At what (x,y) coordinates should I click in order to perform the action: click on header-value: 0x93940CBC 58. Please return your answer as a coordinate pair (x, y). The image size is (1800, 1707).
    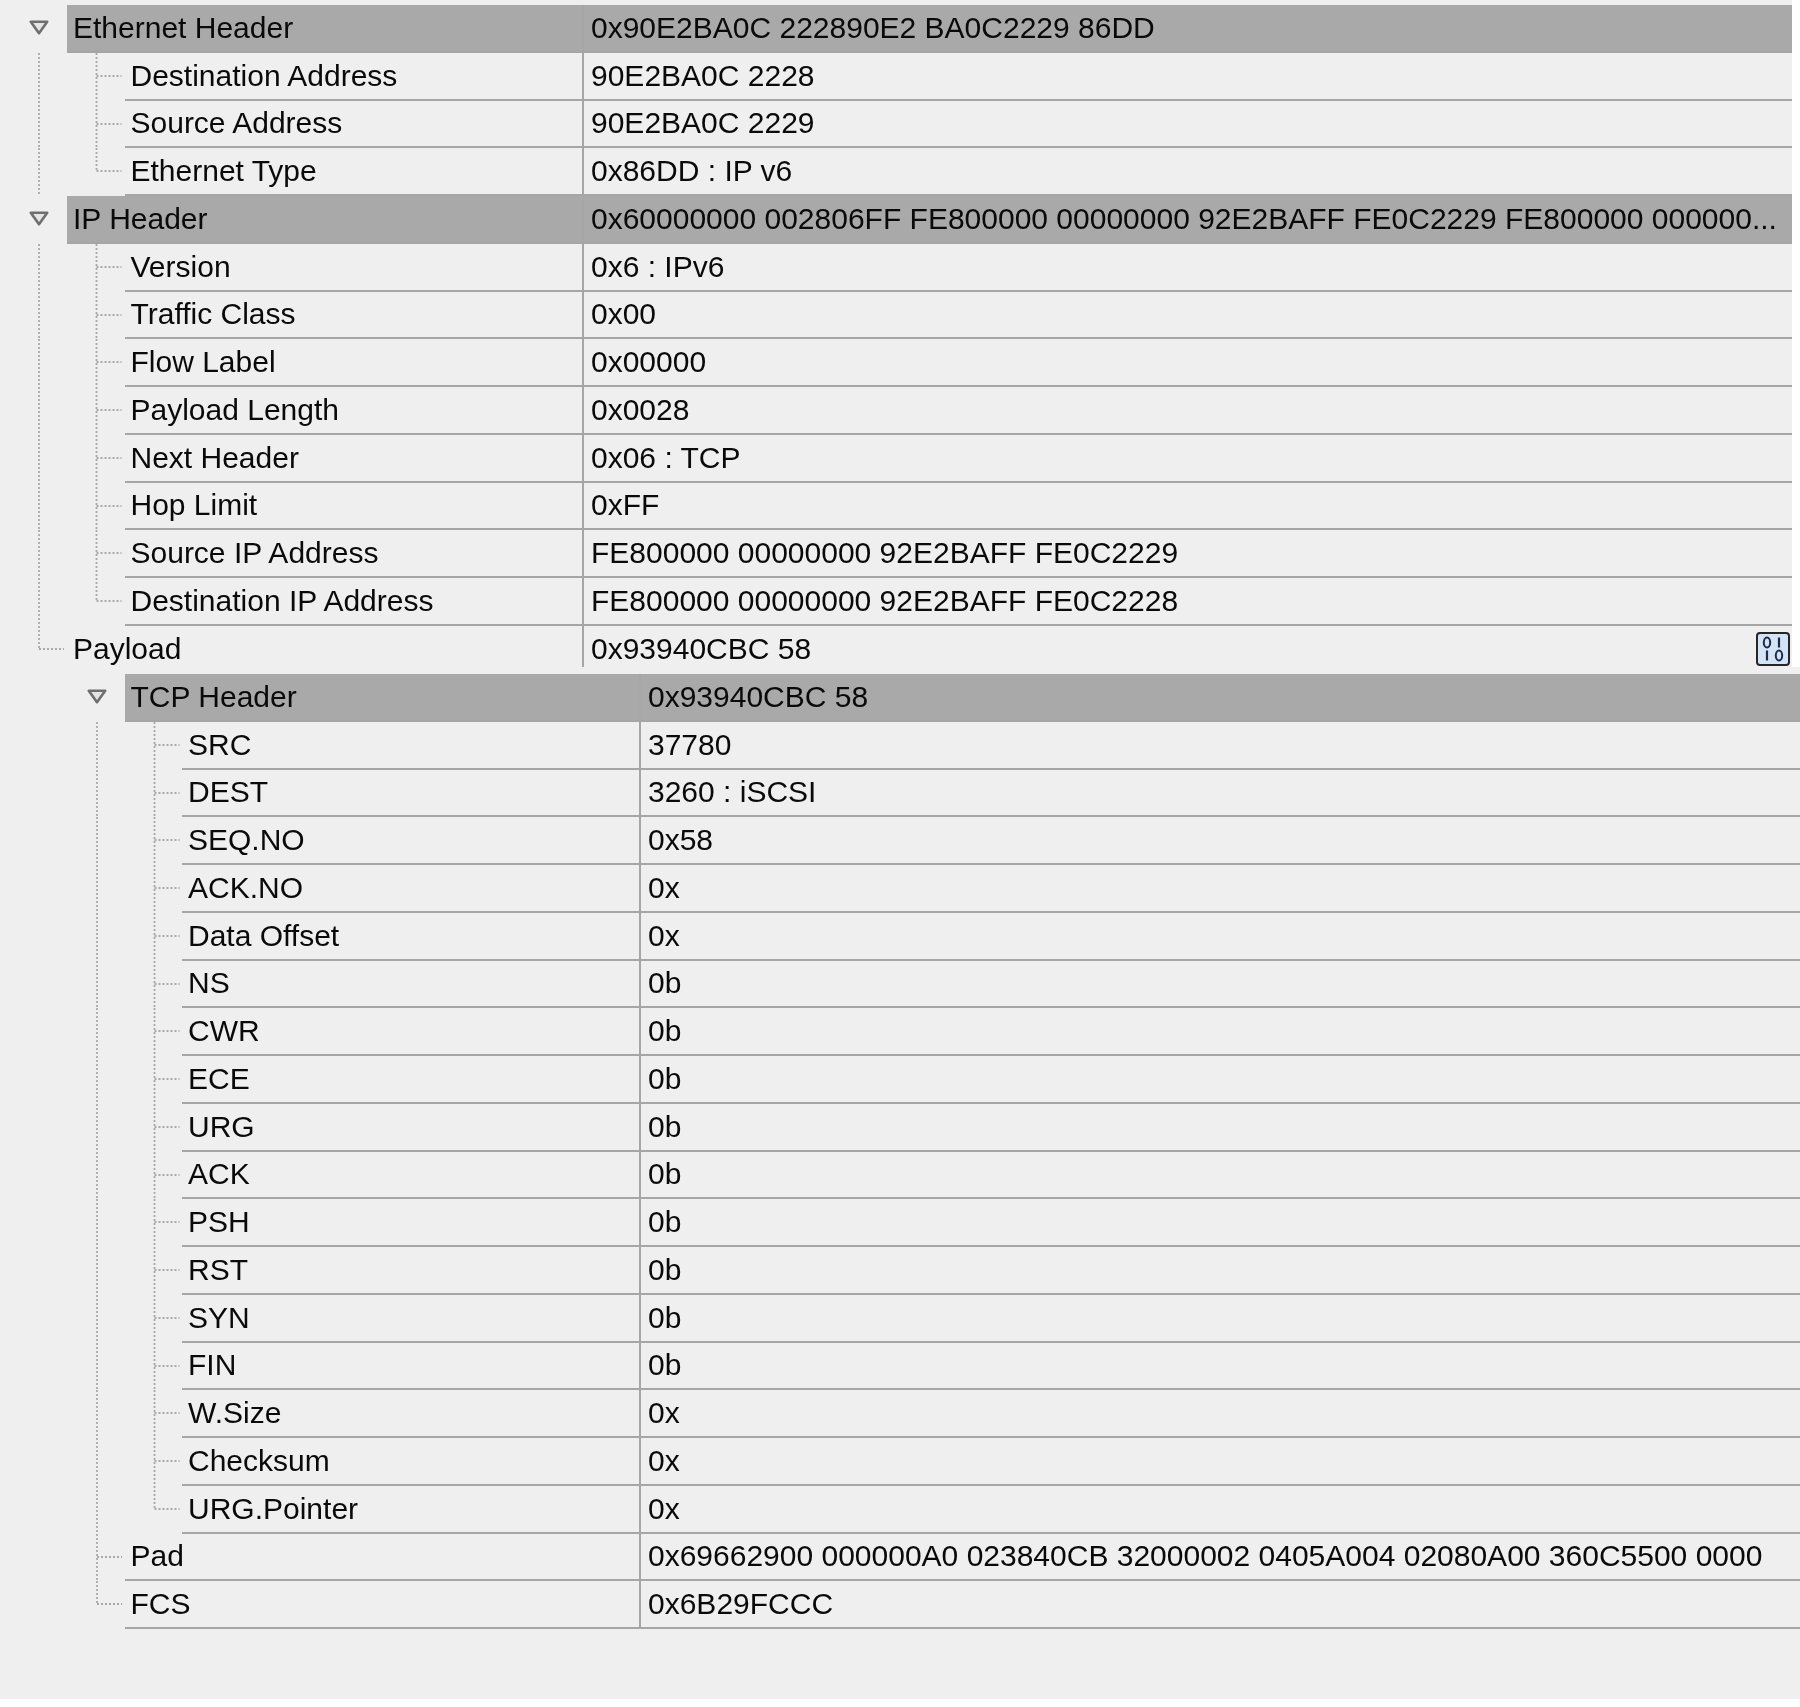
    Looking at the image, I should click on (758, 696).